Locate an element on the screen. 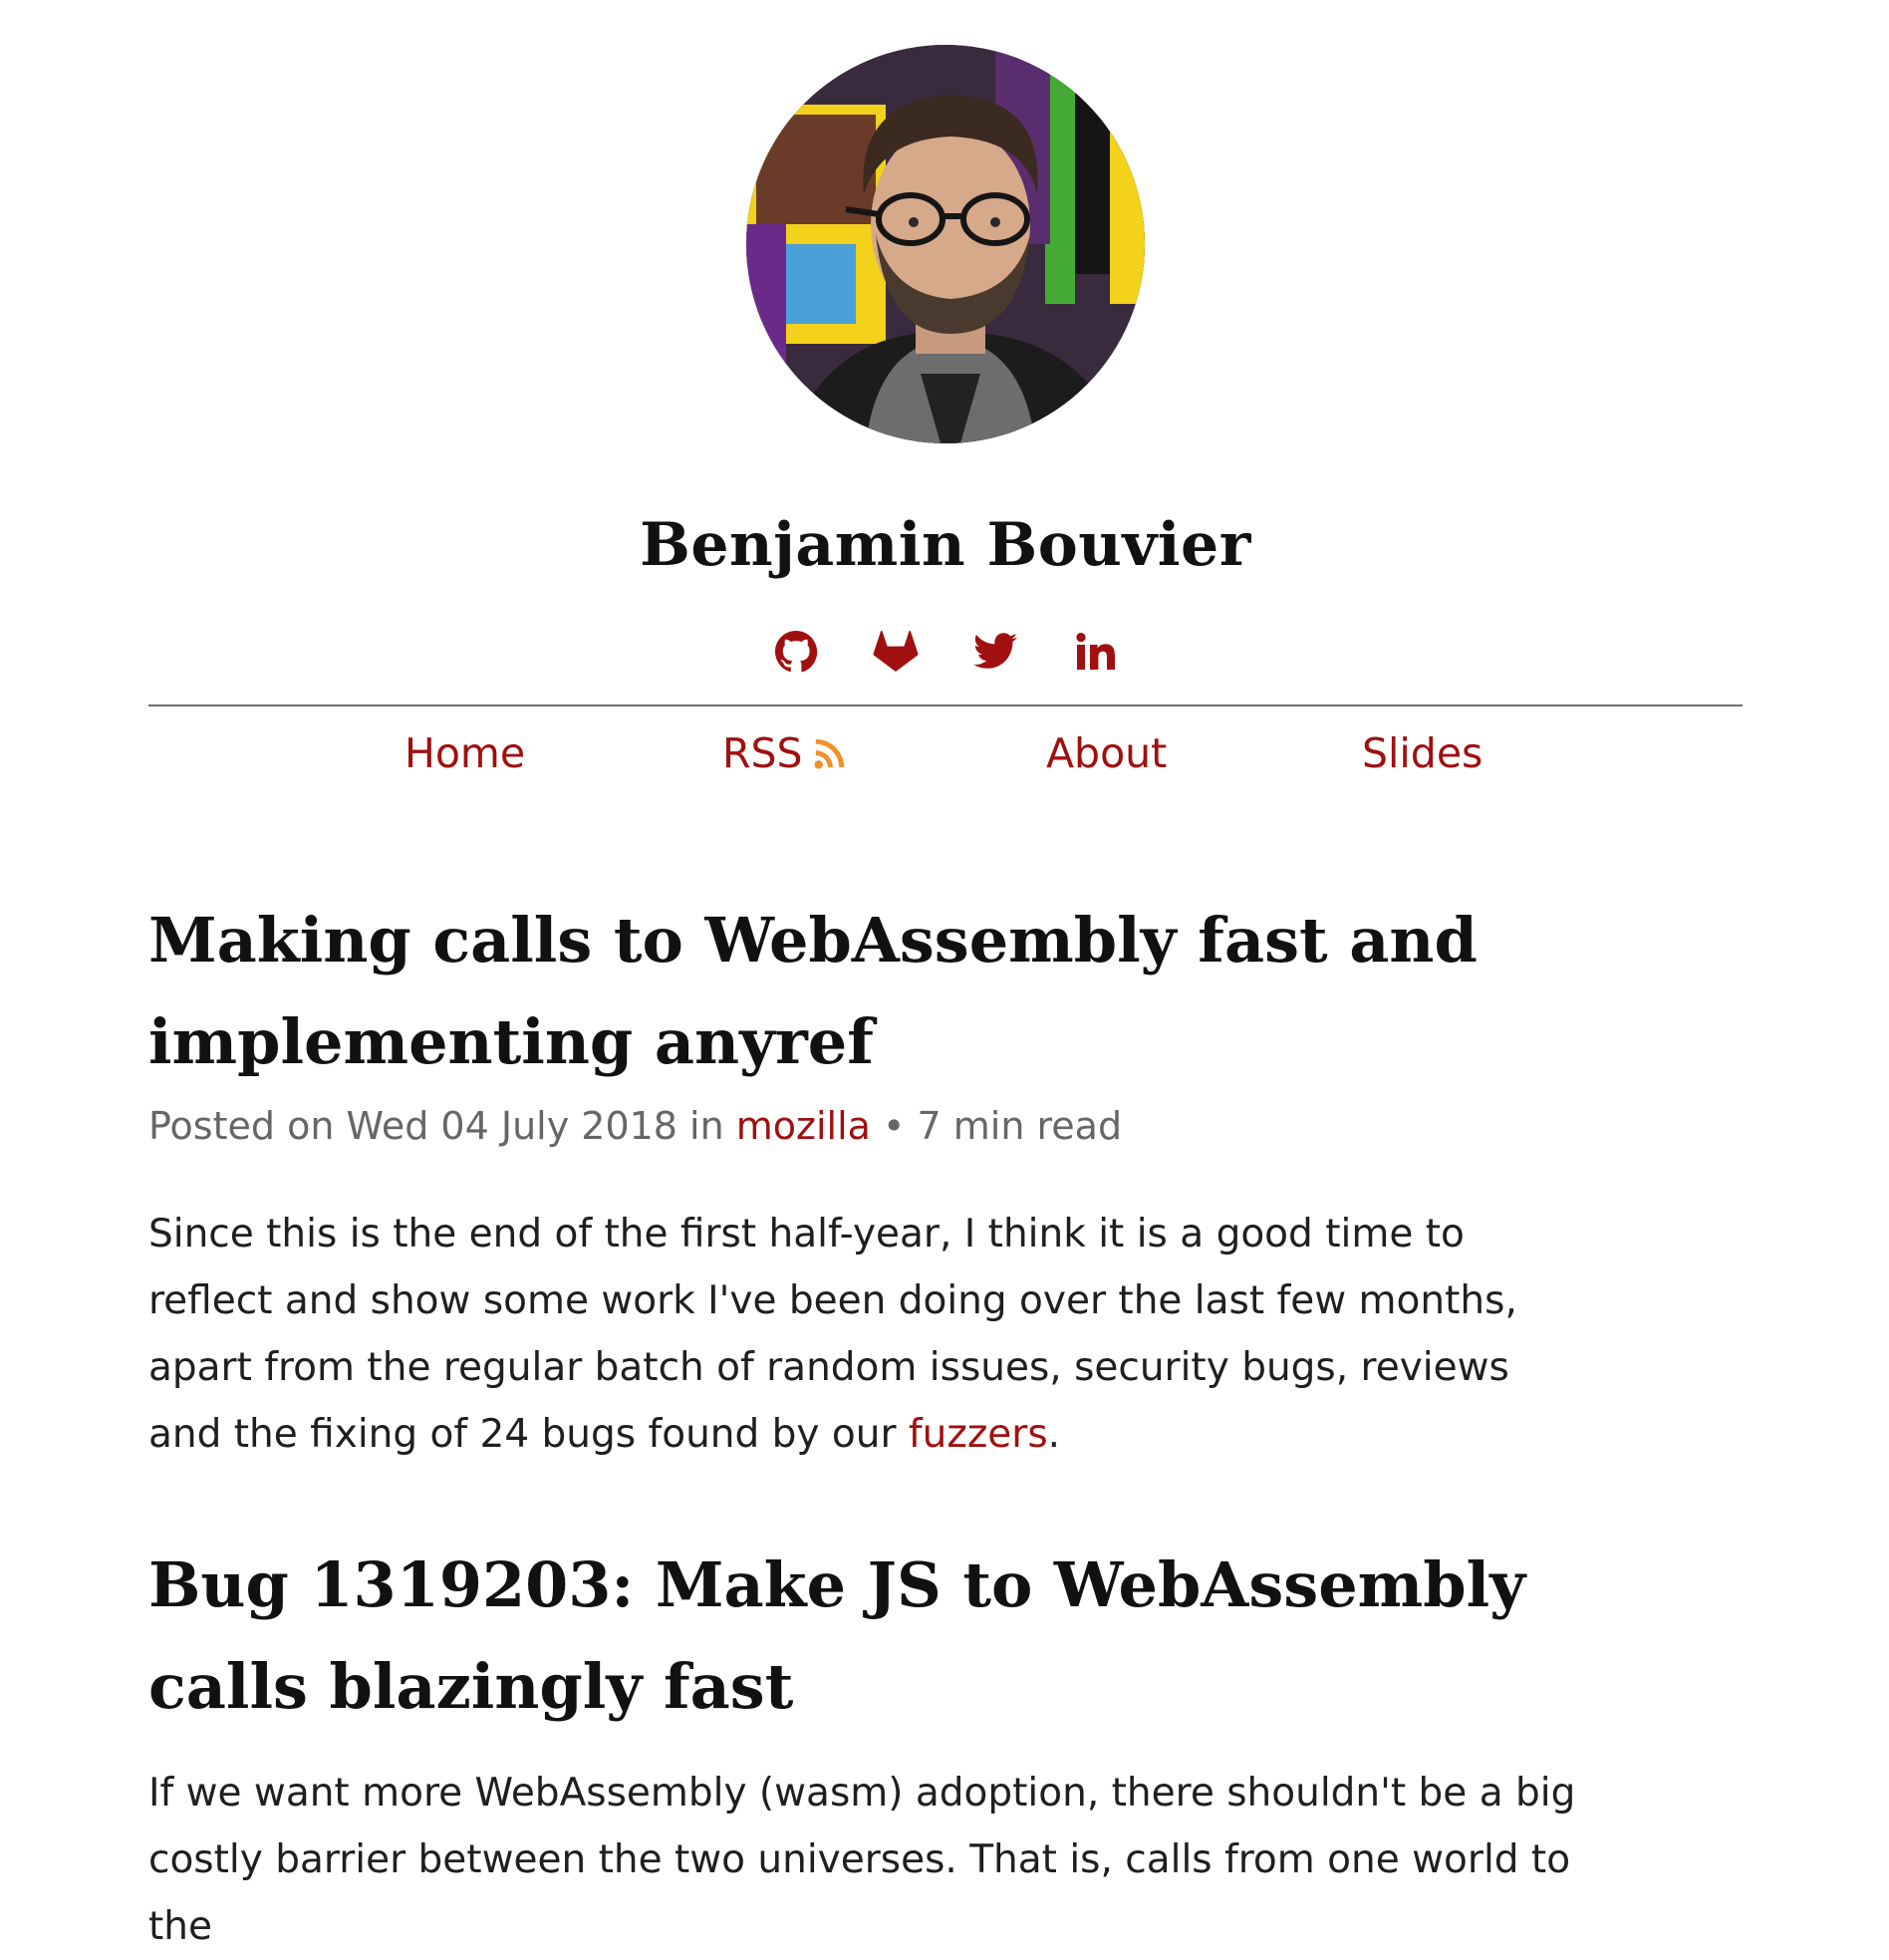 This screenshot has height=1960, width=1889. post-meta-date: Posted on Wed 04 July 2018 in is located at coordinates (442, 1126).